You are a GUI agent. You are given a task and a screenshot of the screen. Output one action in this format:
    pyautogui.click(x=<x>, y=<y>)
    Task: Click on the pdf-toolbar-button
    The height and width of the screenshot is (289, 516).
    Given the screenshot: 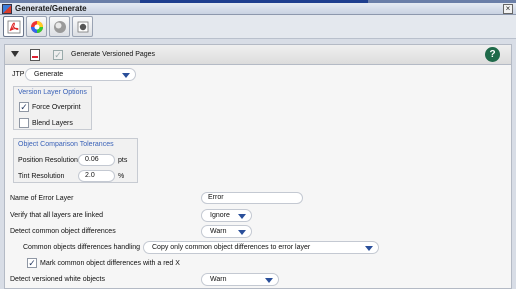 What is the action you would take?
    pyautogui.click(x=13, y=26)
    